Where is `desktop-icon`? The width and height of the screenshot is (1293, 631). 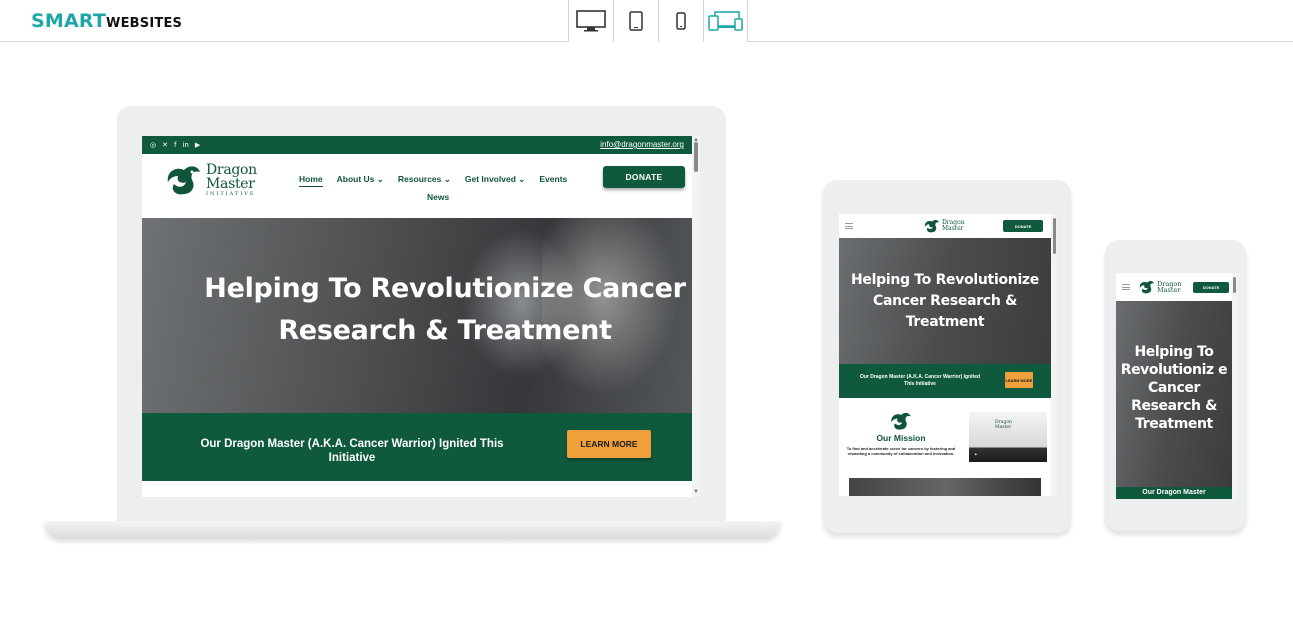 desktop-icon is located at coordinates (591, 21).